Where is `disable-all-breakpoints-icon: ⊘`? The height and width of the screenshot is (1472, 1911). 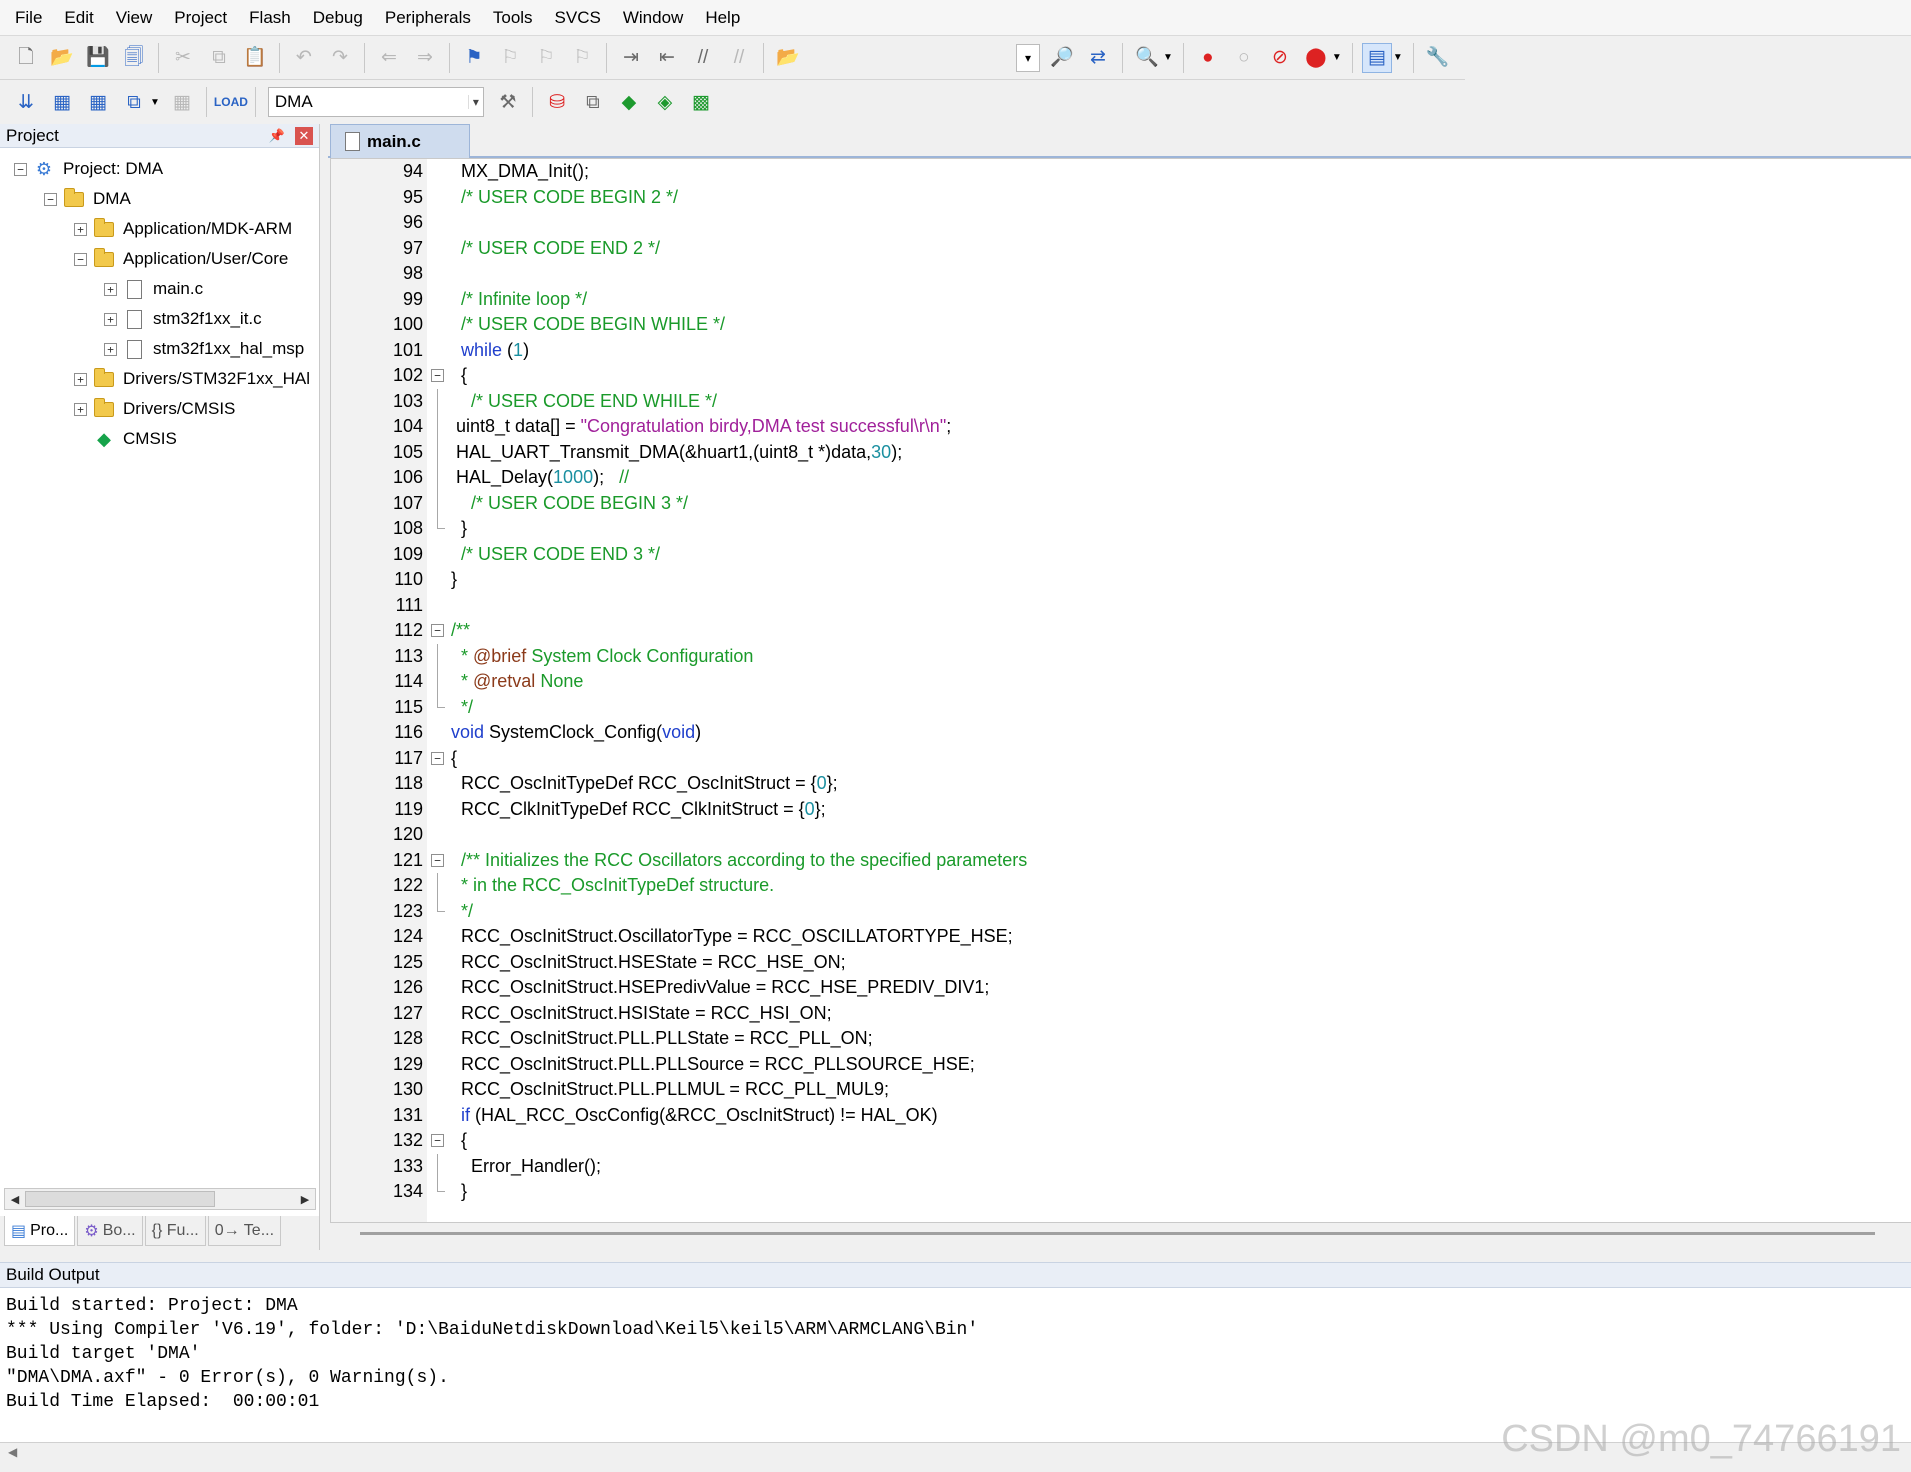
disable-all-breakpoints-icon: ⊘ is located at coordinates (1280, 58).